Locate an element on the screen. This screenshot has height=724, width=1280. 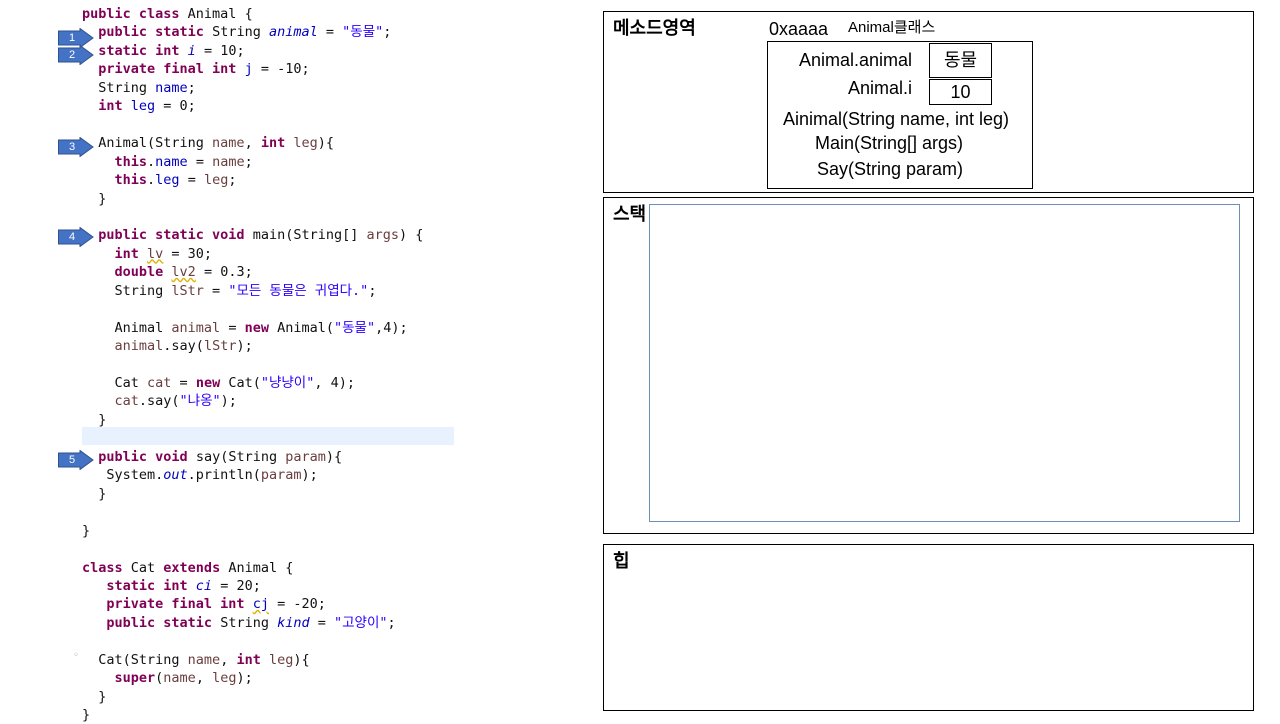
code-token: Animal( is located at coordinates (305, 327).